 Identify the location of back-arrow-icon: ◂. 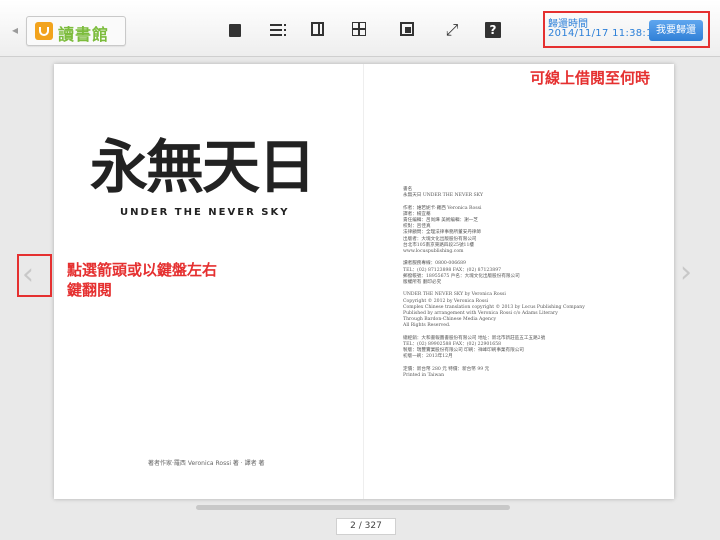
(19, 30).